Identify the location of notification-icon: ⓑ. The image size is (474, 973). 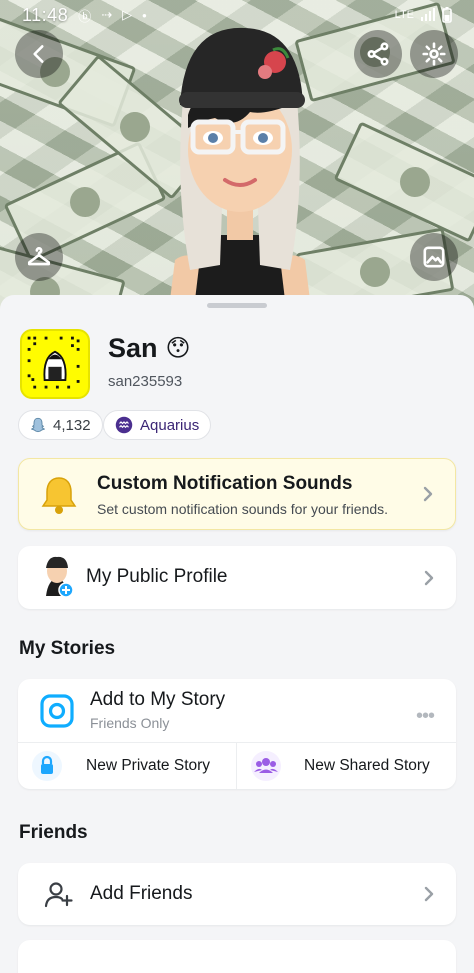
(85, 16).